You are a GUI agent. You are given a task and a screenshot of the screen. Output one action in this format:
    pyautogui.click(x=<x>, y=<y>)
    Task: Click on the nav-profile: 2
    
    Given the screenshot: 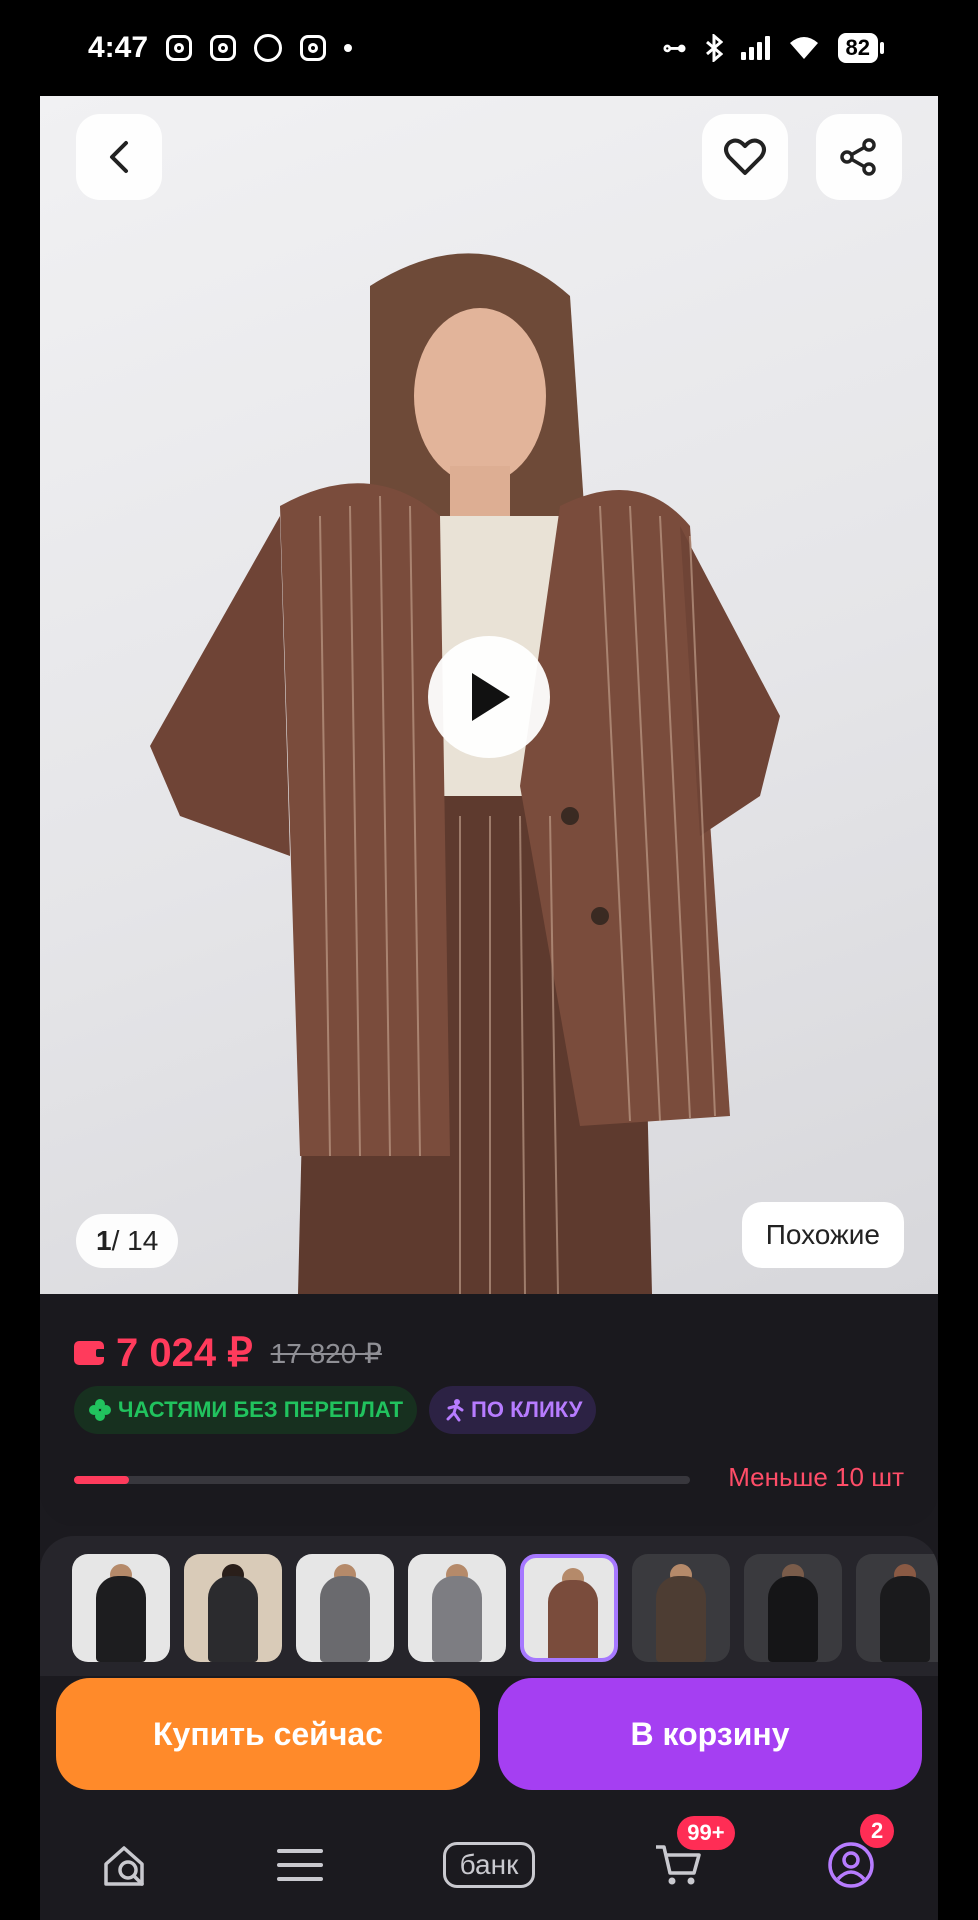 What is the action you would take?
    pyautogui.click(x=851, y=1857)
    